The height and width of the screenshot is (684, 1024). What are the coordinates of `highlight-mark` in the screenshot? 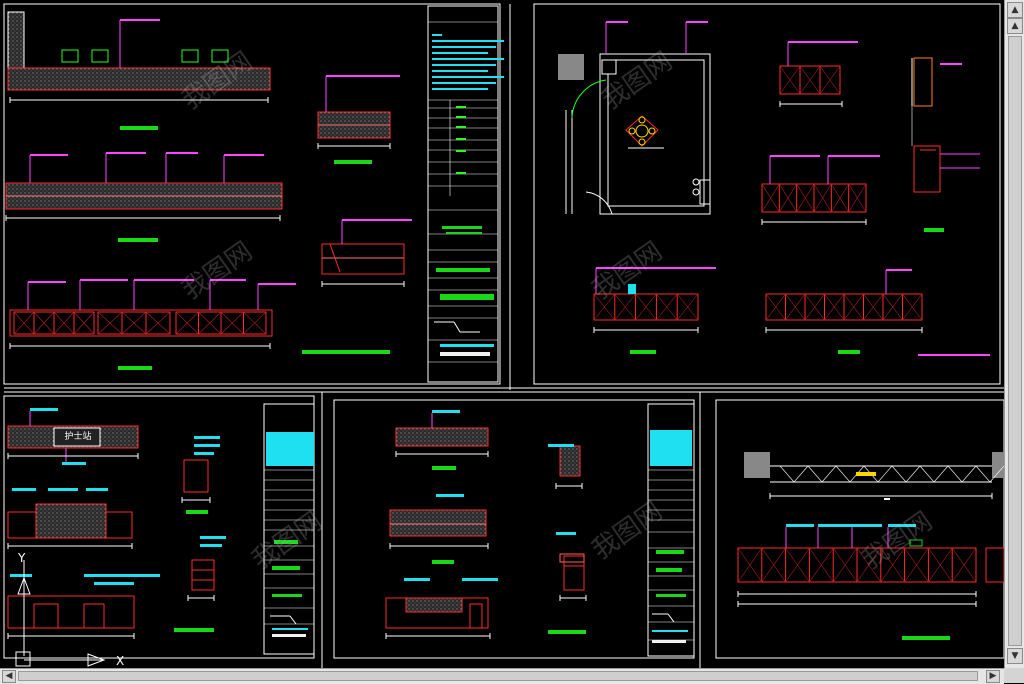 It's located at (866, 474).